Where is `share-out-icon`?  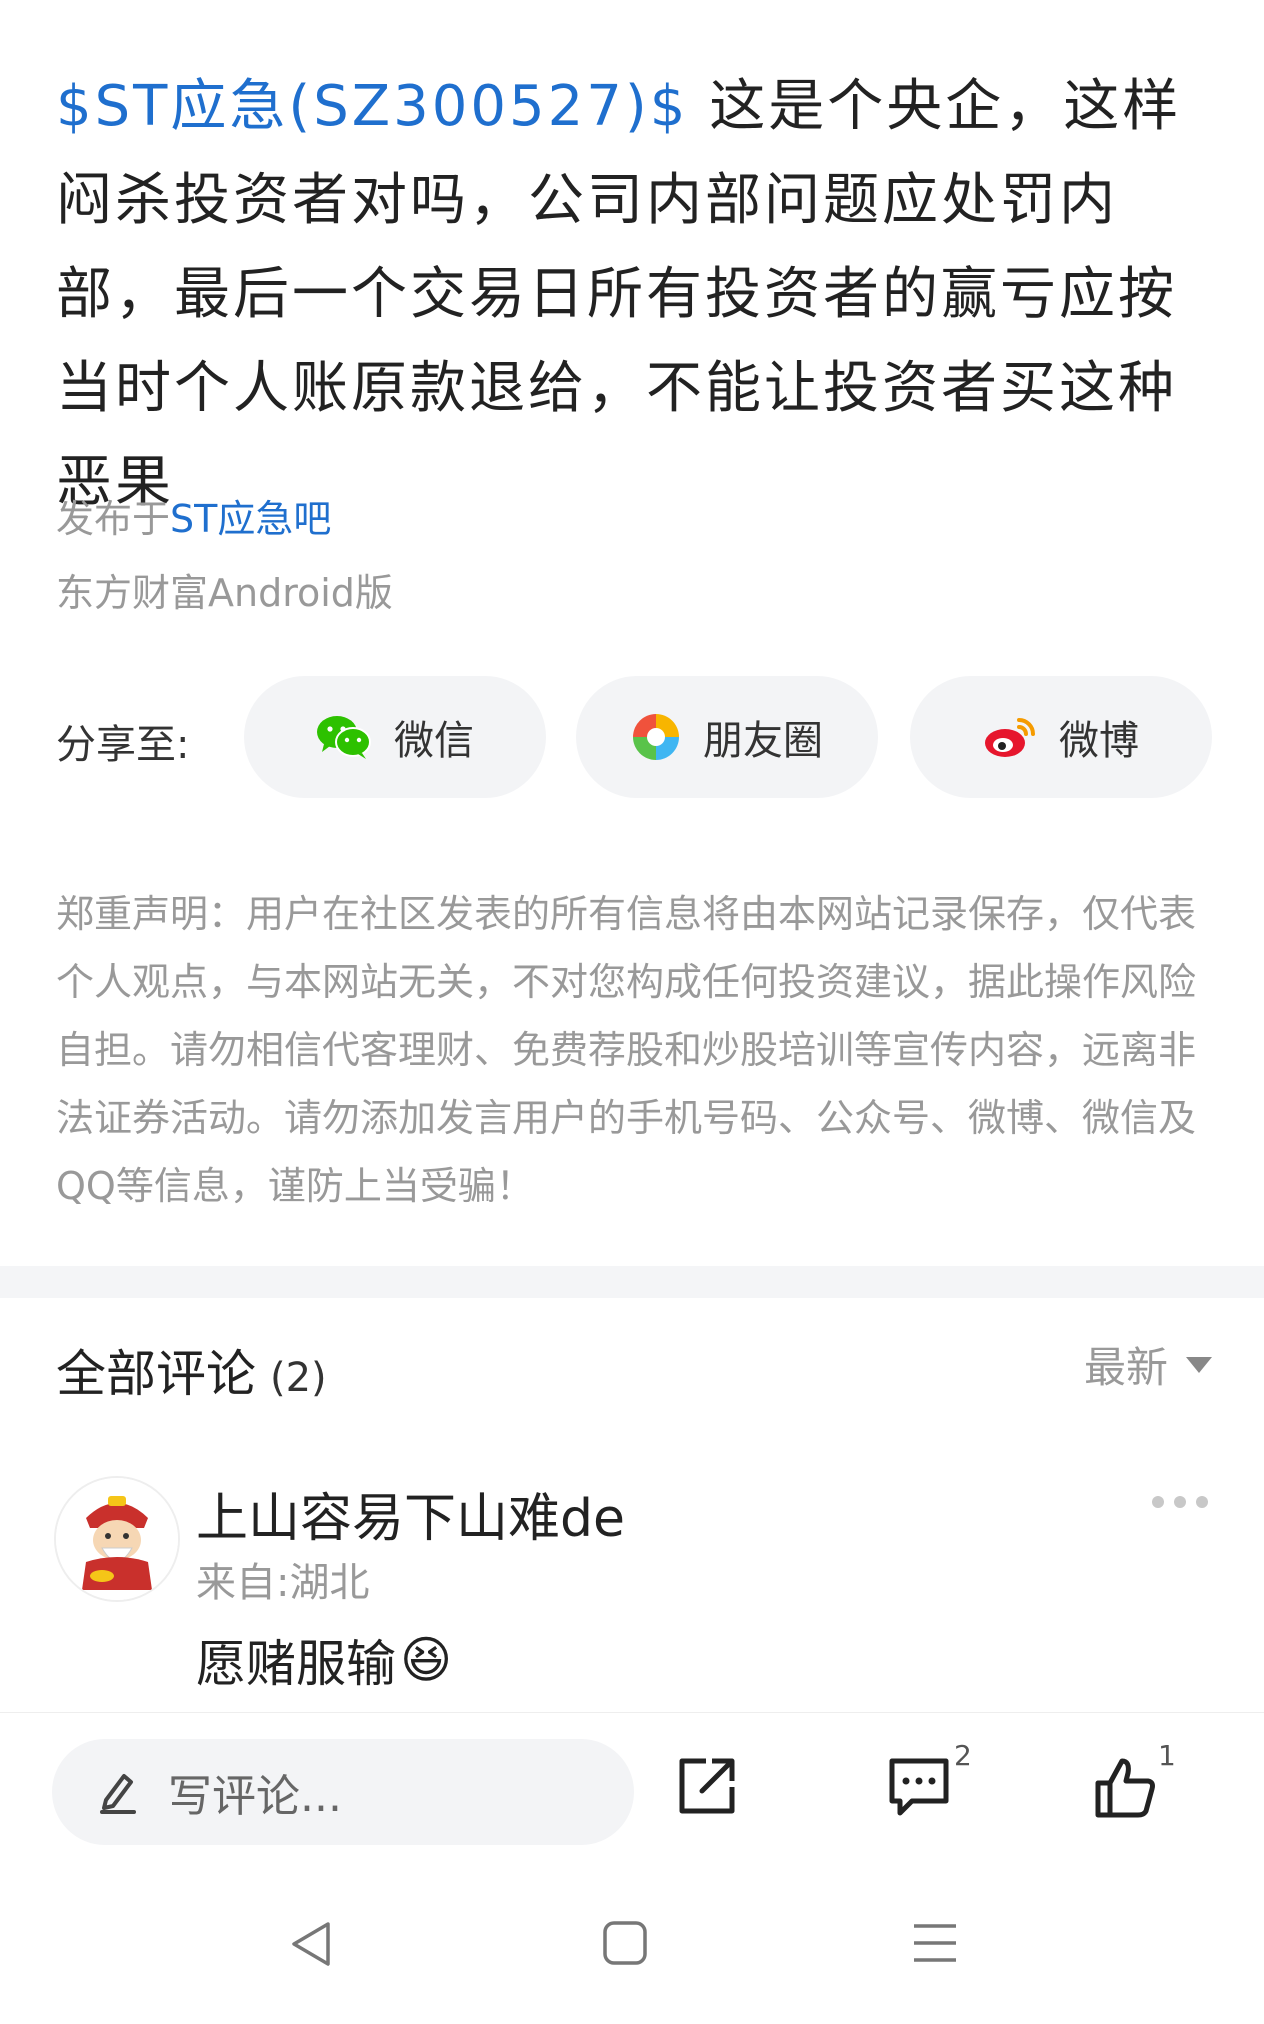 share-out-icon is located at coordinates (707, 1786).